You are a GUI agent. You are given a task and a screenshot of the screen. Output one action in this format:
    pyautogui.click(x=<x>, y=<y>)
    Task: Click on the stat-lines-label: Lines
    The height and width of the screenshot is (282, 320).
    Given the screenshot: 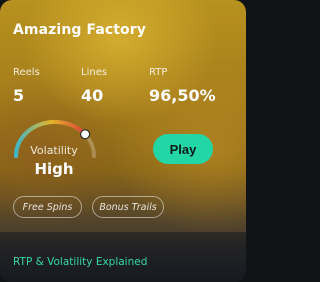 What is the action you would take?
    pyautogui.click(x=94, y=72)
    